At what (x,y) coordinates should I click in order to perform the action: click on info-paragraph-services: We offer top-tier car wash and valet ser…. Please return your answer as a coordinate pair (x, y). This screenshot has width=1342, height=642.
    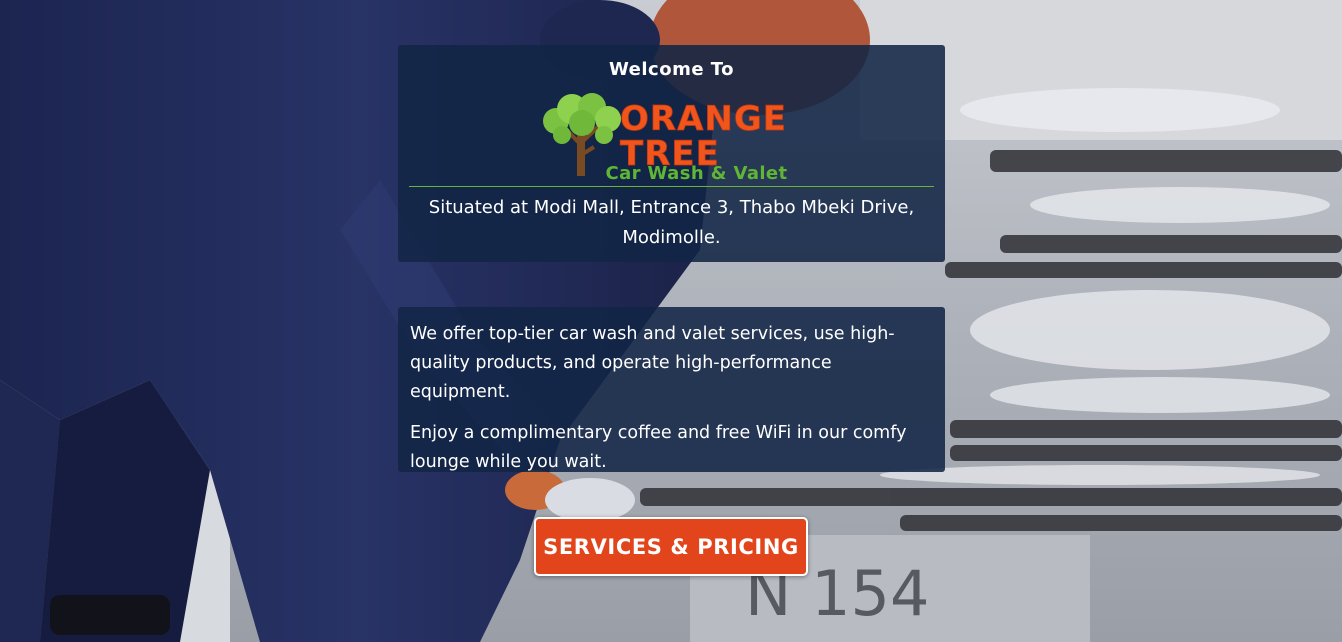
    Looking at the image, I should click on (652, 363).